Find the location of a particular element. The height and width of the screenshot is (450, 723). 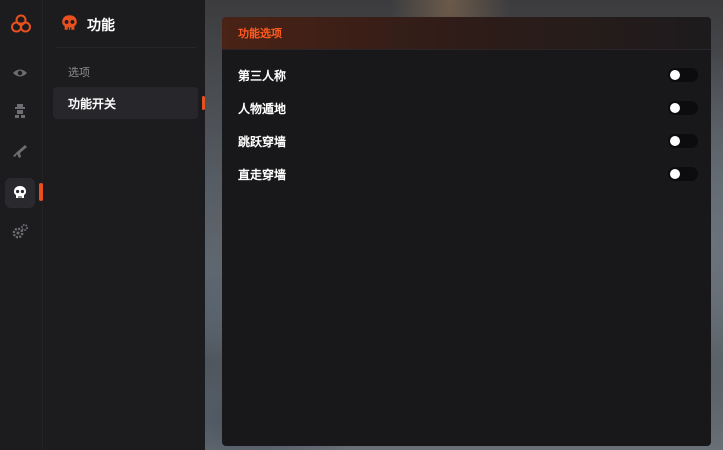

panel-header: 功能 is located at coordinates (88, 24).